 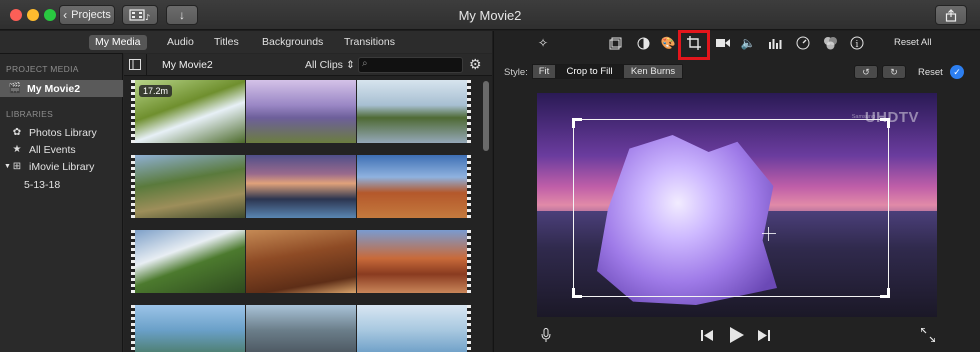 What do you see at coordinates (118, 42) in the screenshot?
I see `tab-my-media: My Media` at bounding box center [118, 42].